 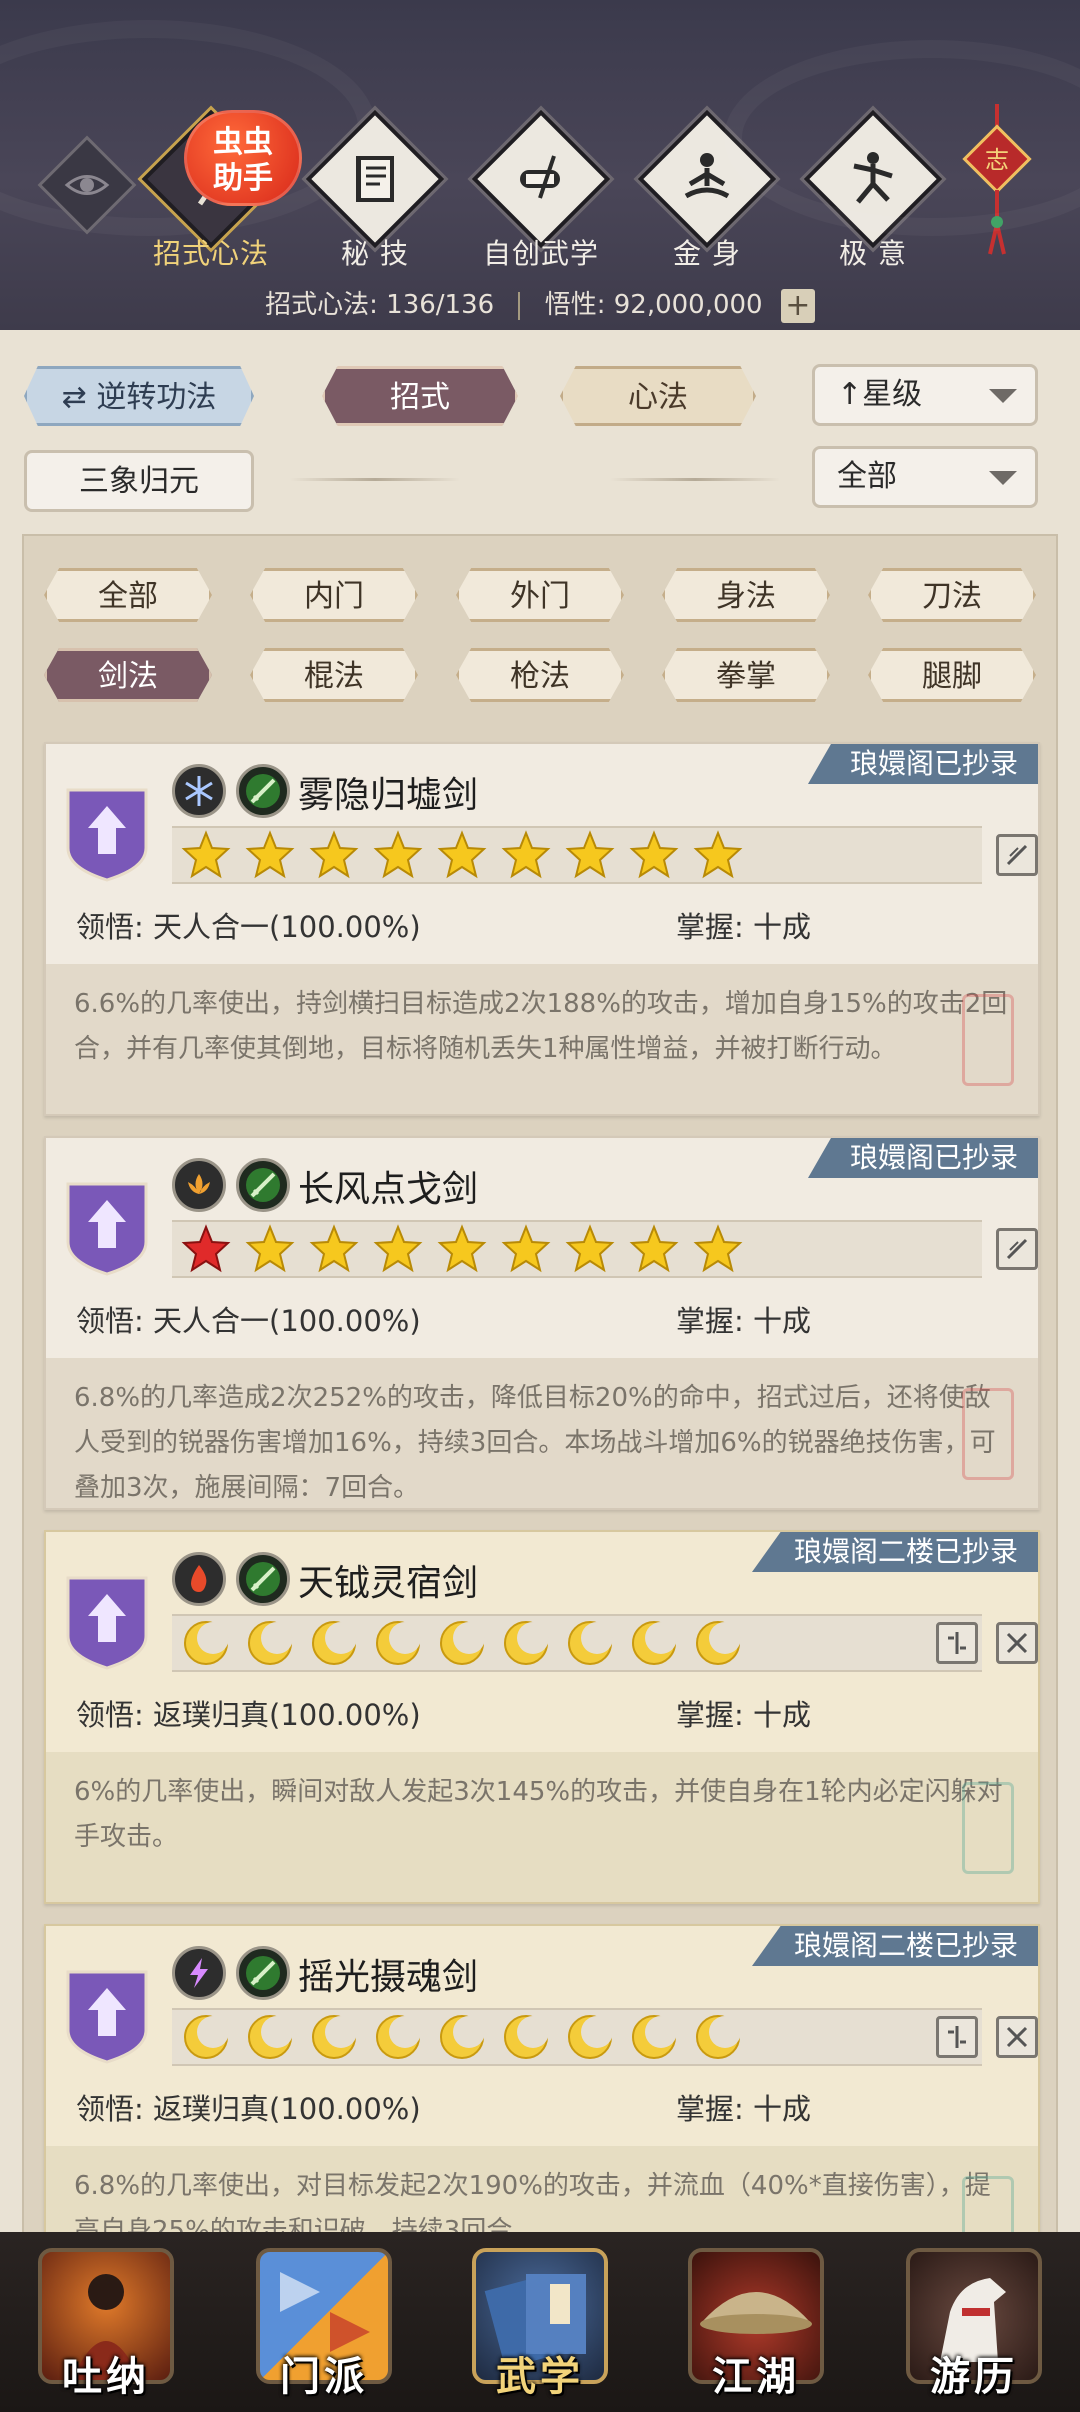 I want to click on reverse-method-button: ⇄ 逆转功法, so click(x=139, y=396).